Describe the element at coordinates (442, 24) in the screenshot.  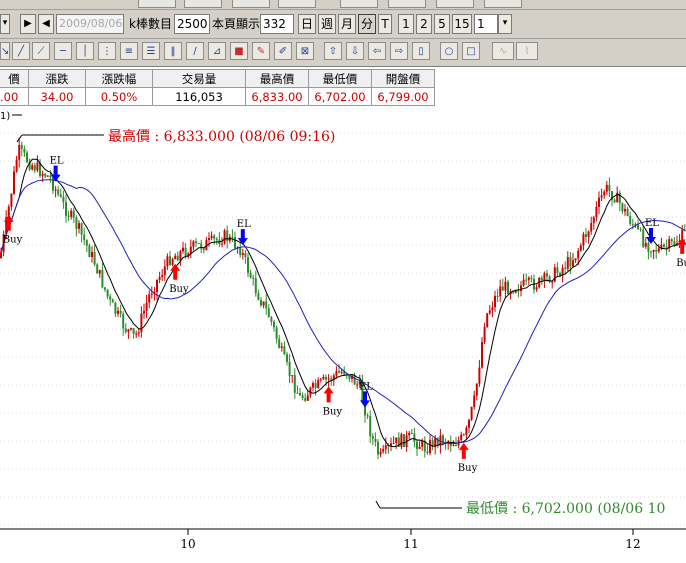
I see `interval-5-button: 5` at that location.